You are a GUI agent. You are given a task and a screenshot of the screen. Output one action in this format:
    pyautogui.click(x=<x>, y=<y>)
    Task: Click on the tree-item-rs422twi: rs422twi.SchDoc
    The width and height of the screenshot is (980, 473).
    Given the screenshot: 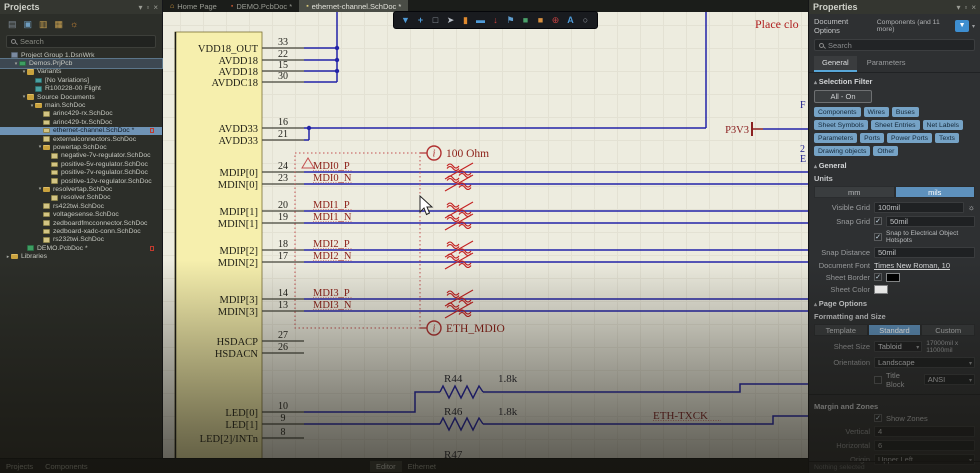 What is the action you would take?
    pyautogui.click(x=81, y=206)
    